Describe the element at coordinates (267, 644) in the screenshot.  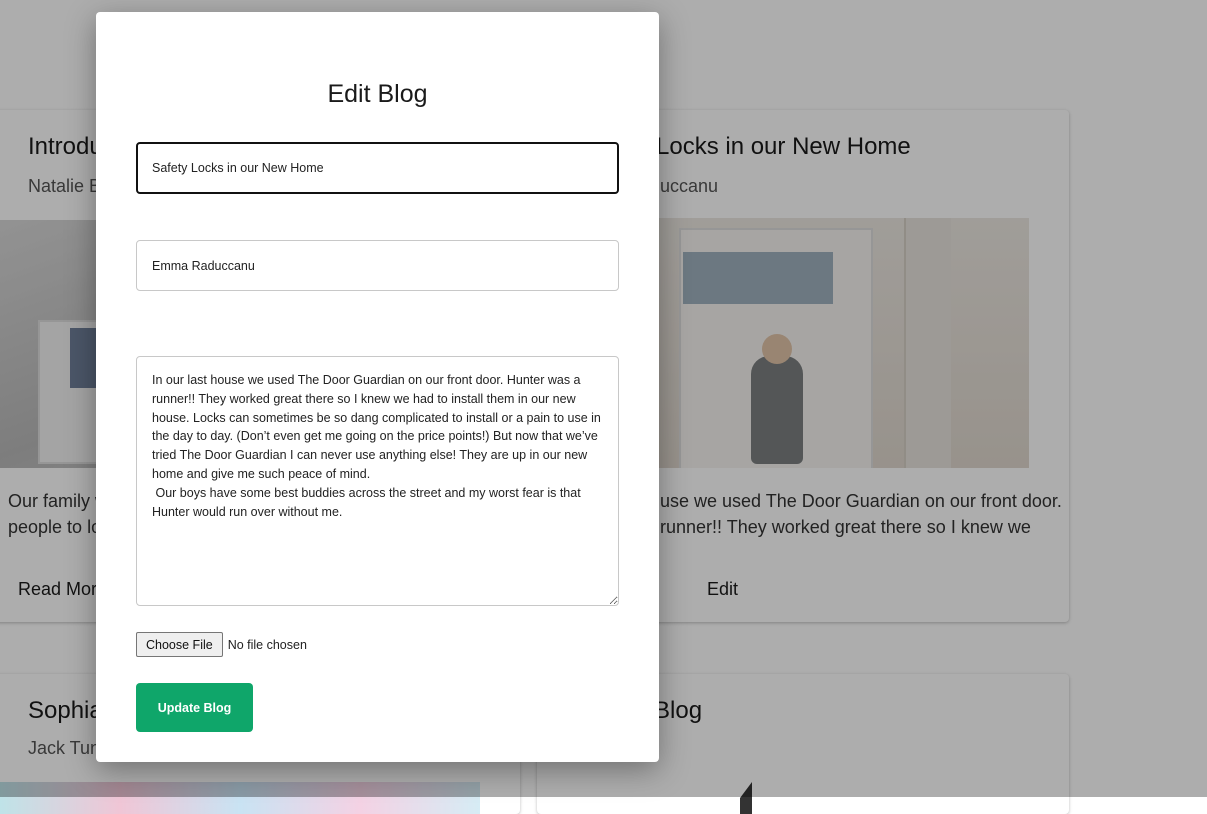
I see `file-status-text: No file chosen` at that location.